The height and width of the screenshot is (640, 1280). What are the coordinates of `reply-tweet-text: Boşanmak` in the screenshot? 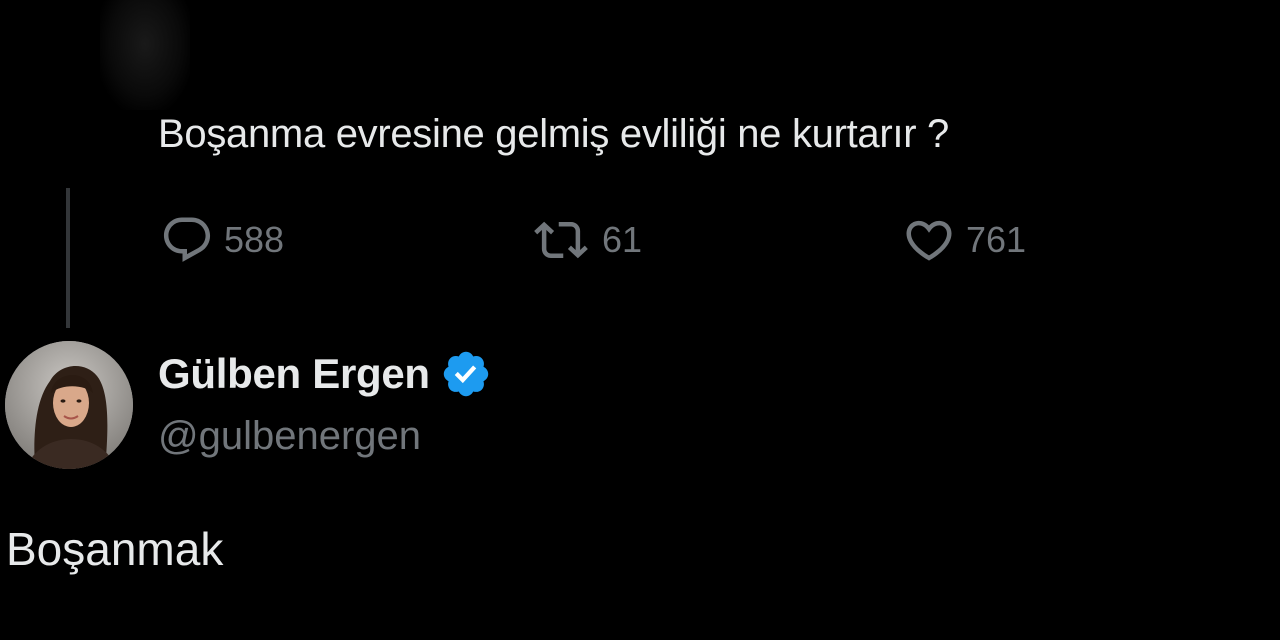 It's located at (115, 549).